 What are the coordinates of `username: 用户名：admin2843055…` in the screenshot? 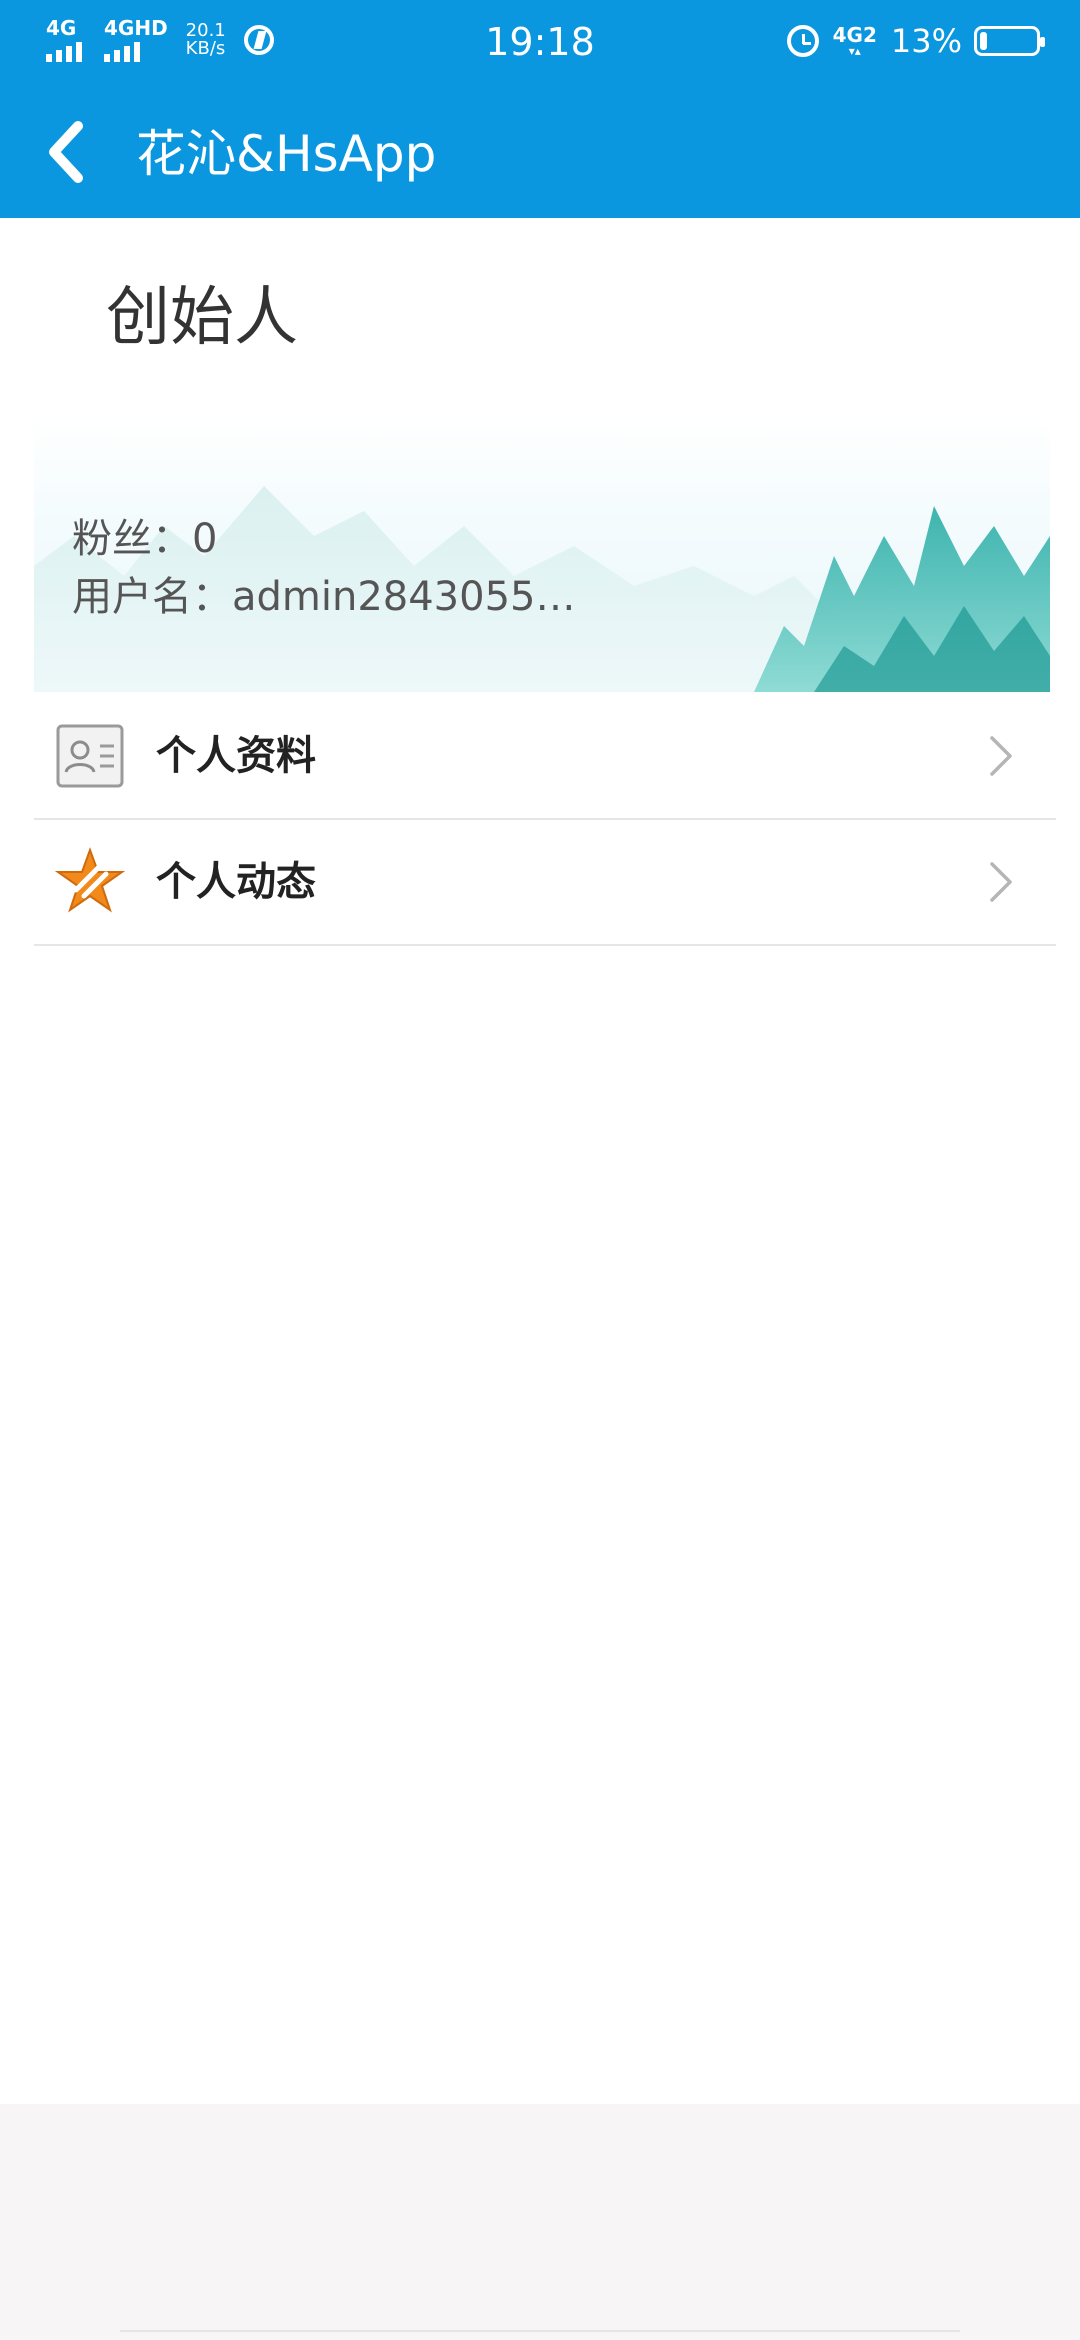 It's located at (324, 597).